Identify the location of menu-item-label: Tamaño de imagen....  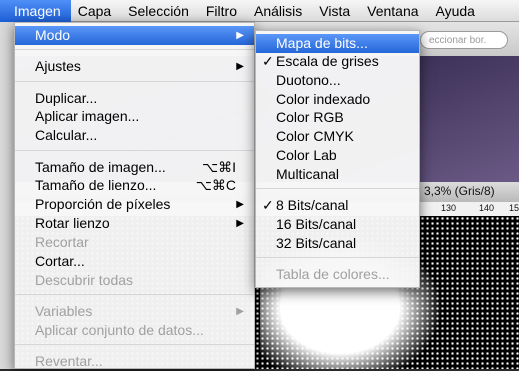
(100, 167).